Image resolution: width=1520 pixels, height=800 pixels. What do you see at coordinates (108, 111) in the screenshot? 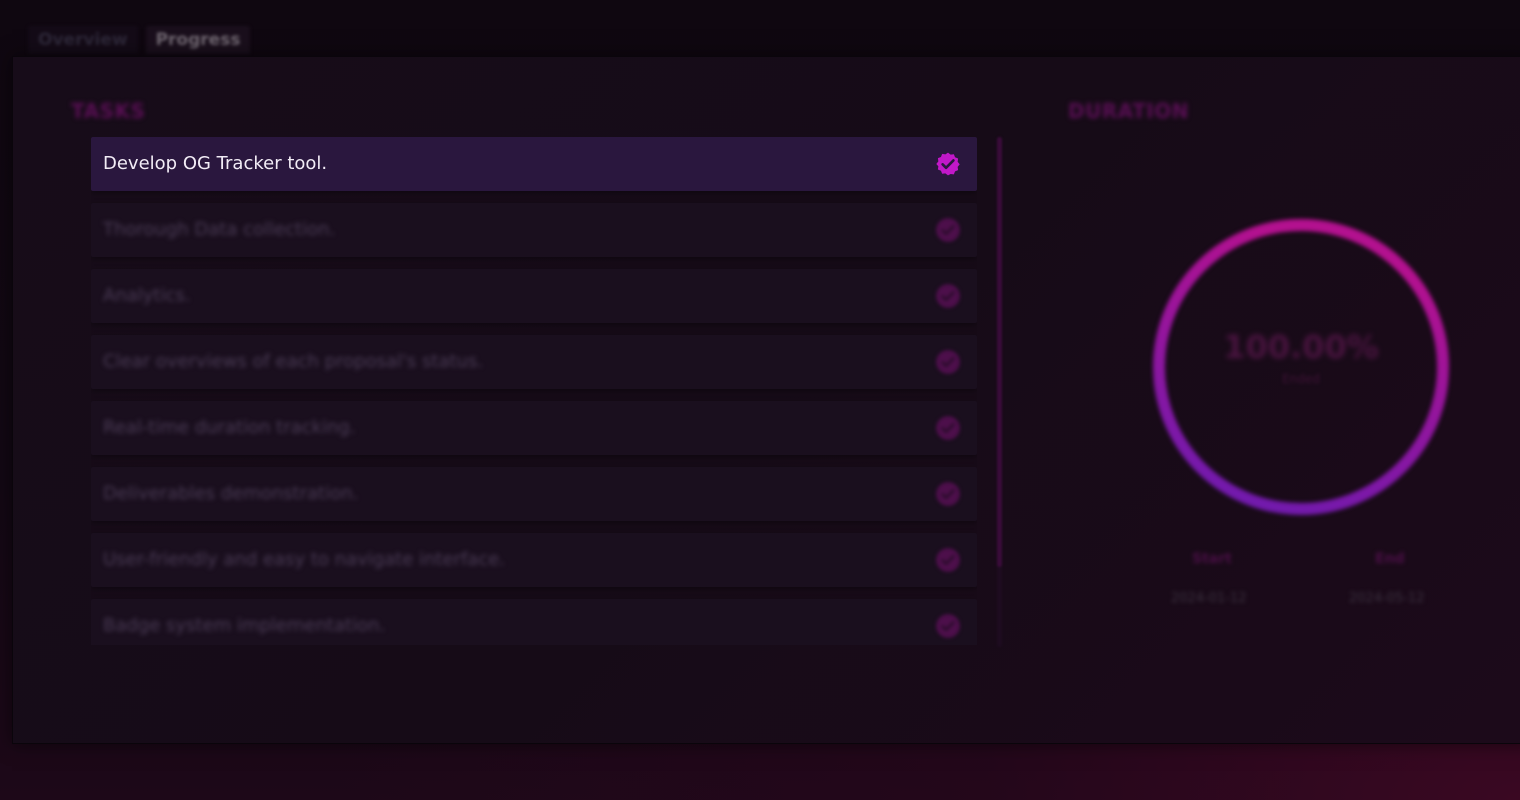
I see `tasks-title: TASKS` at bounding box center [108, 111].